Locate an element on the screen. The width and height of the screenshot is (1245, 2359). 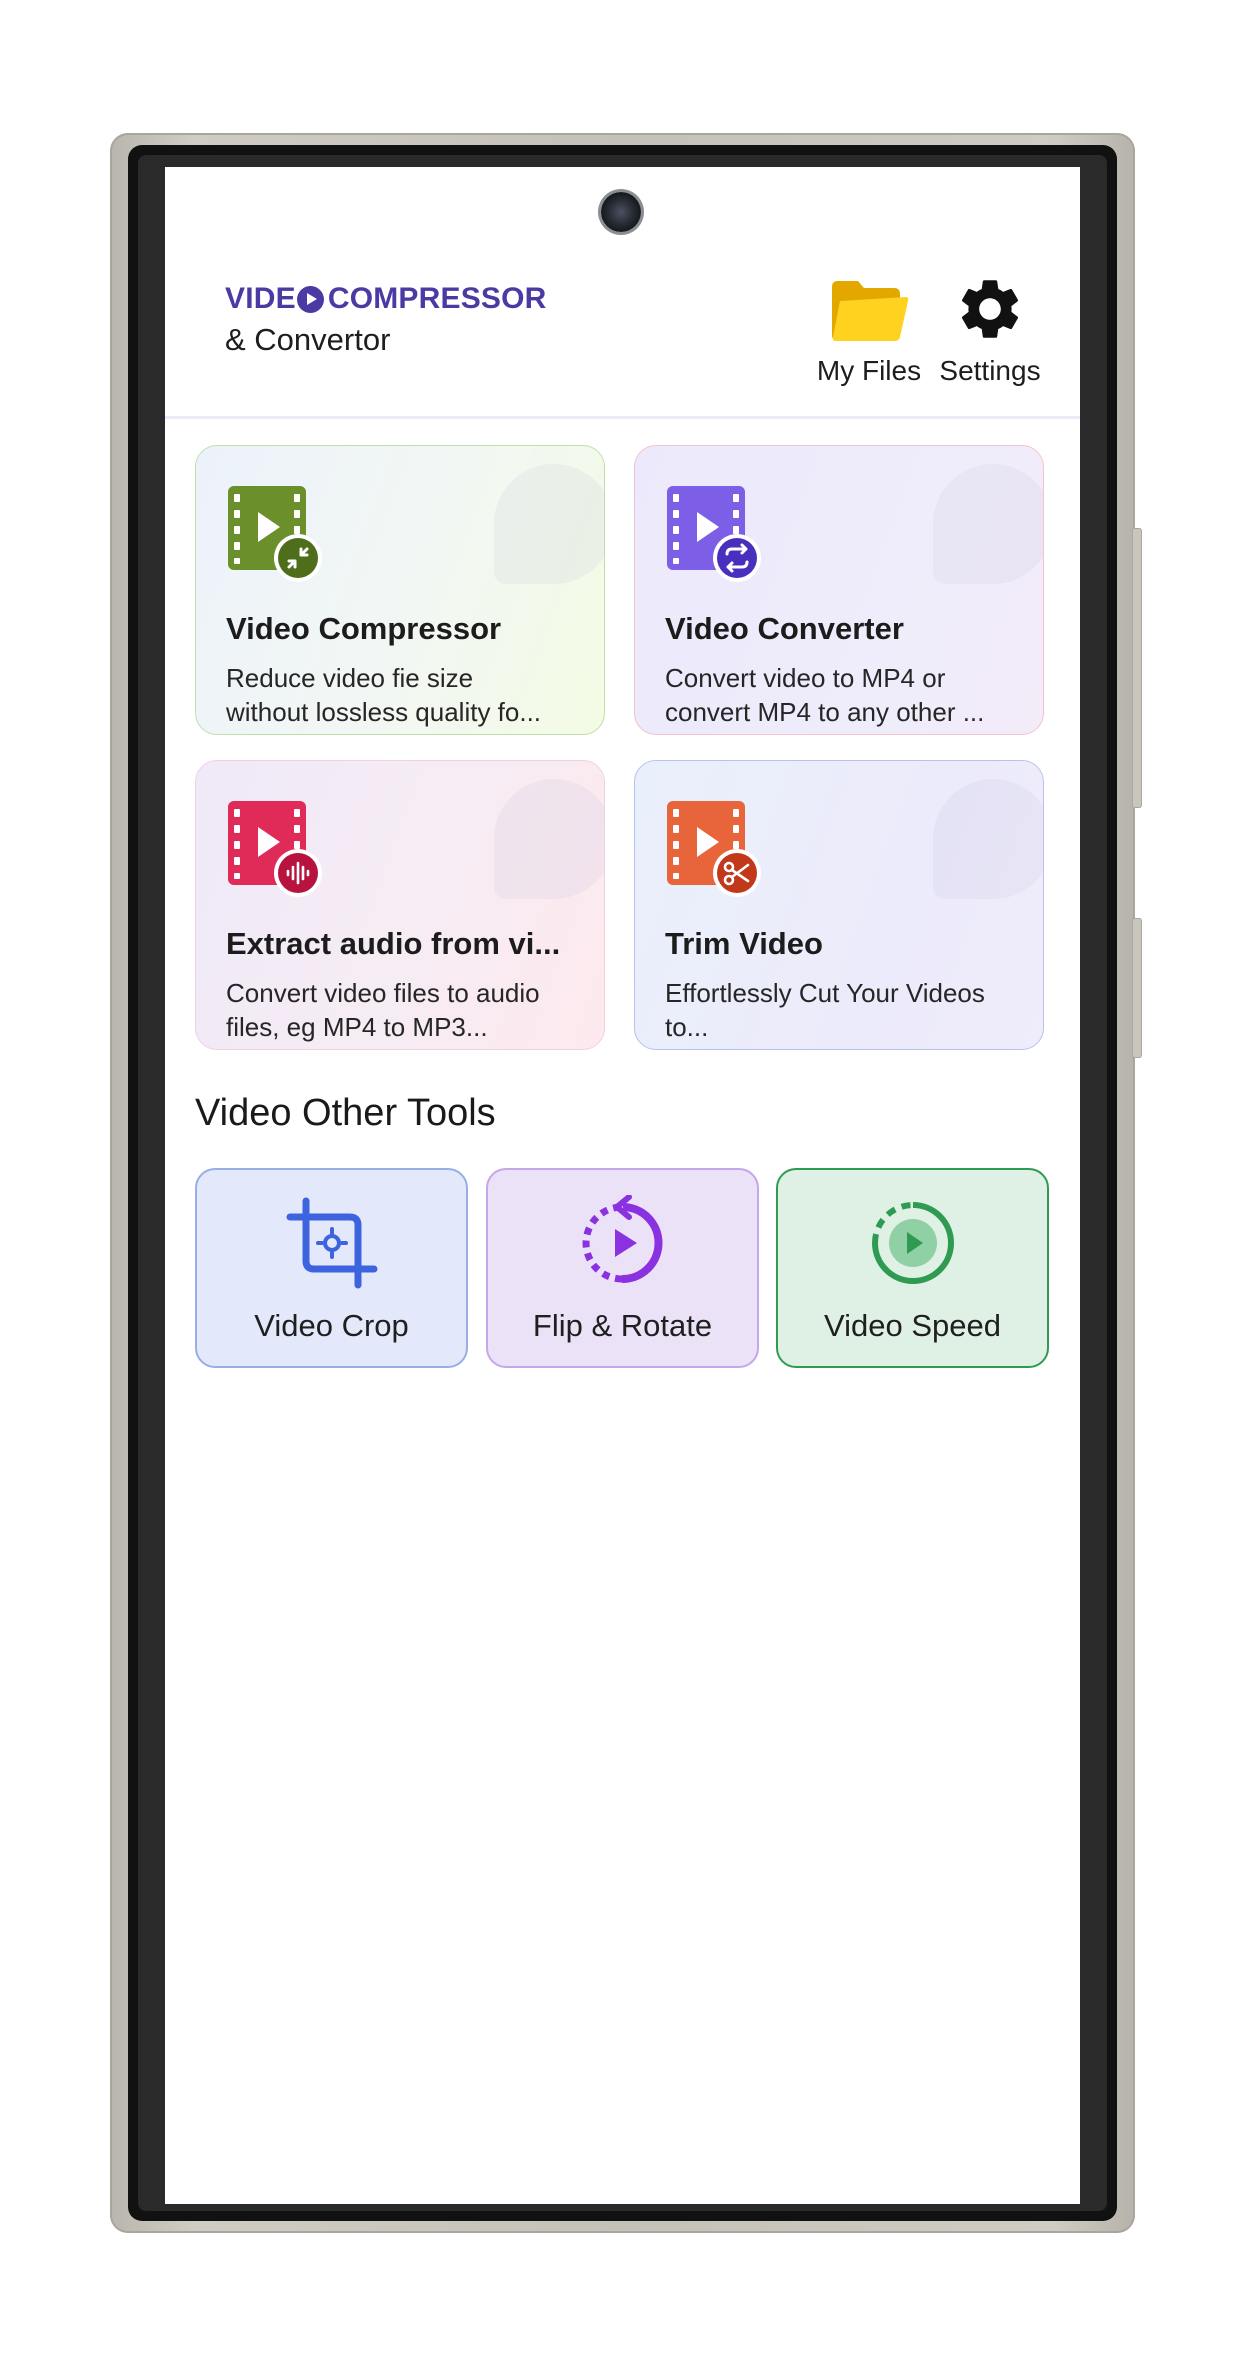
tool-label: Flip & Rotate is located at coordinates (622, 1325).